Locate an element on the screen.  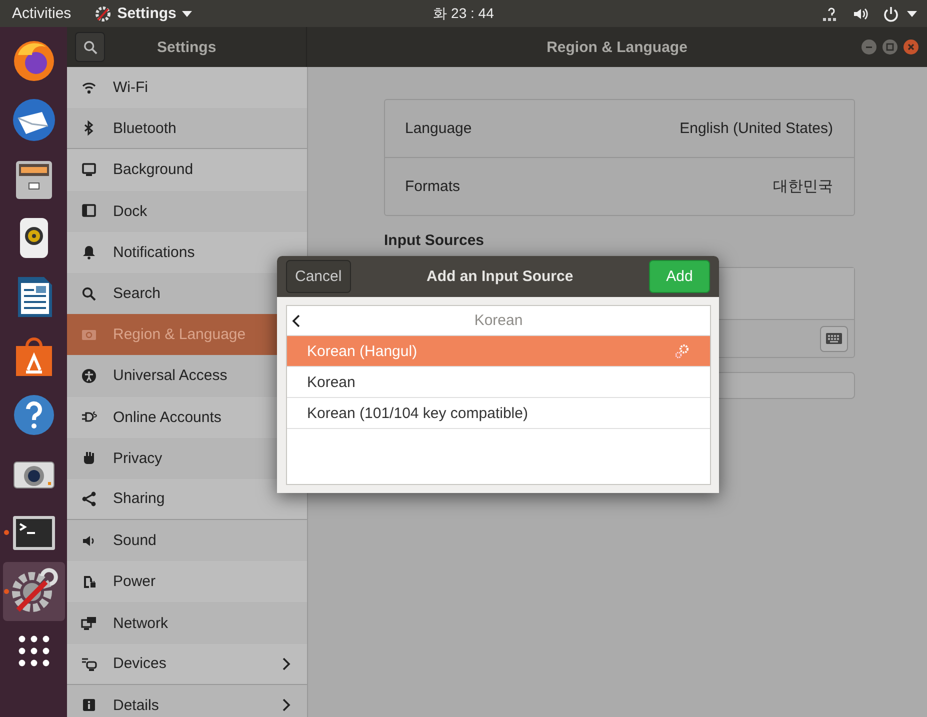
devices-icon is located at coordinates (89, 664).